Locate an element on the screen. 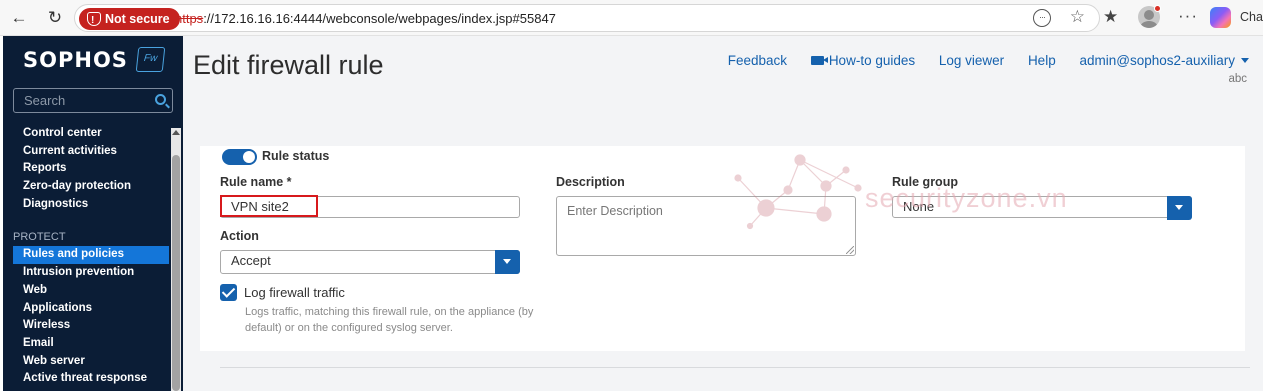  sidebar-item-diagnostics: Diagnostics is located at coordinates (86, 205).